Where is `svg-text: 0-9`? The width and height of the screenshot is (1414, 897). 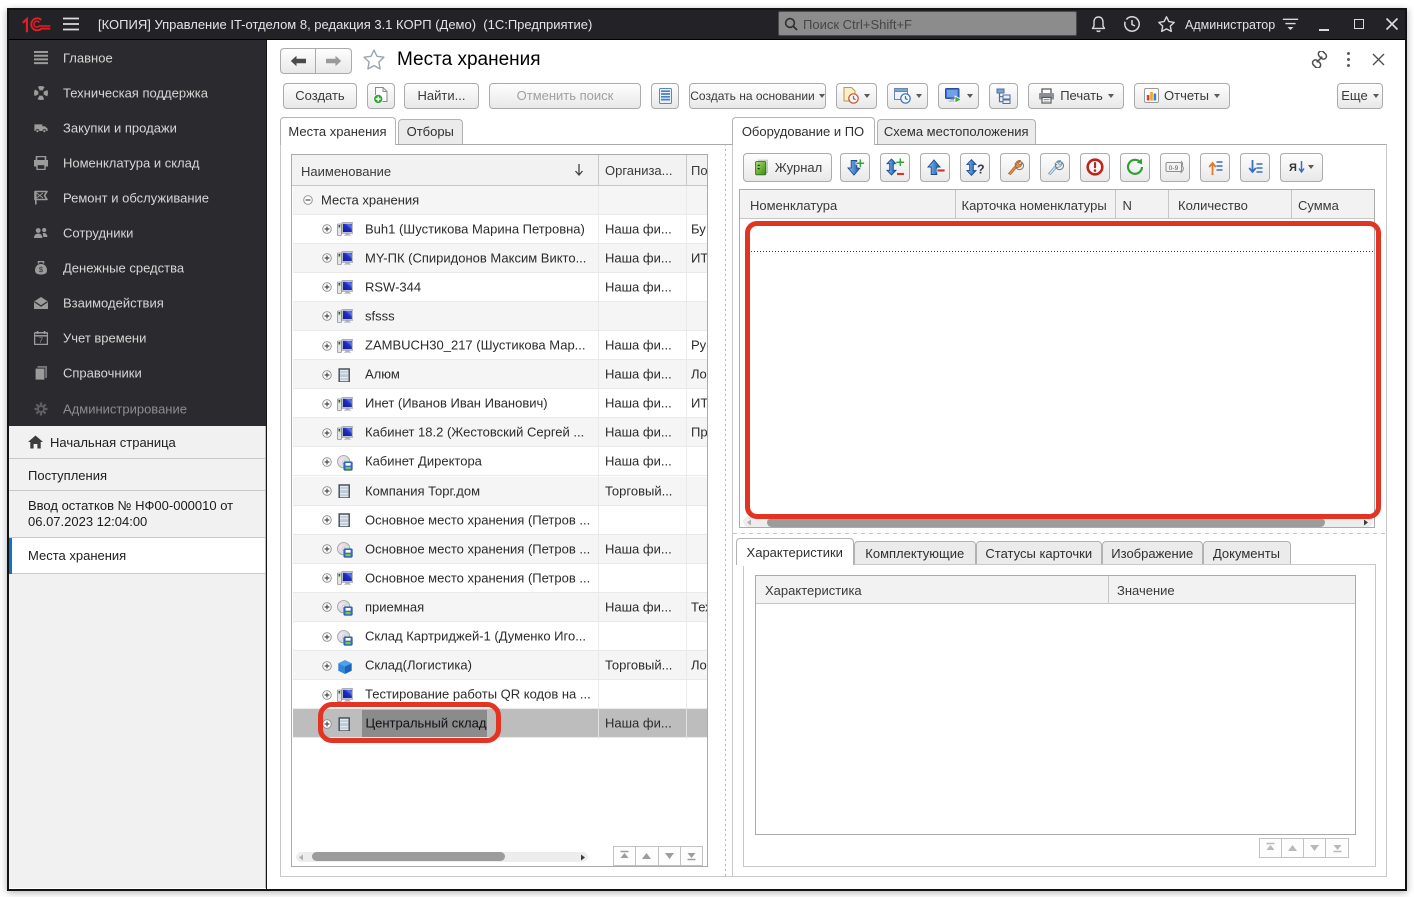
svg-text: 0-9 is located at coordinates (1174, 168).